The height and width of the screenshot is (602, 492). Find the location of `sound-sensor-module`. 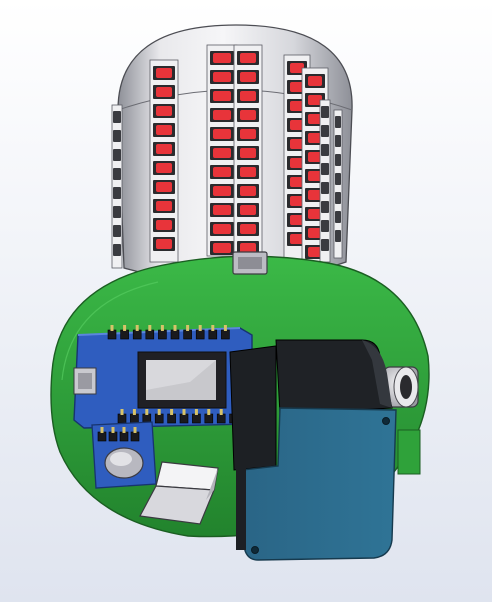

sound-sensor-module is located at coordinates (124, 455).